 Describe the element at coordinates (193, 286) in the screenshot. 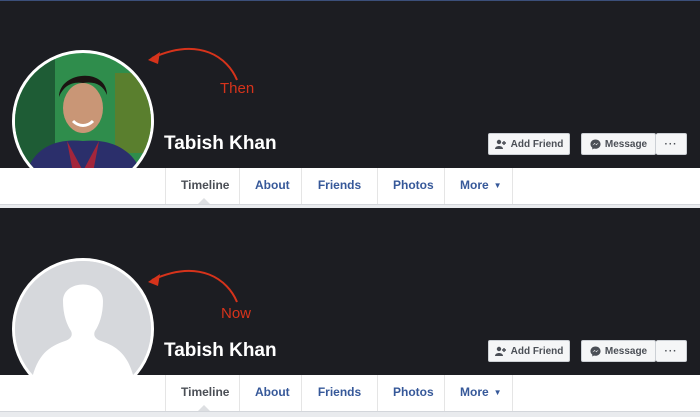

I see `curved-arrow-icon` at that location.